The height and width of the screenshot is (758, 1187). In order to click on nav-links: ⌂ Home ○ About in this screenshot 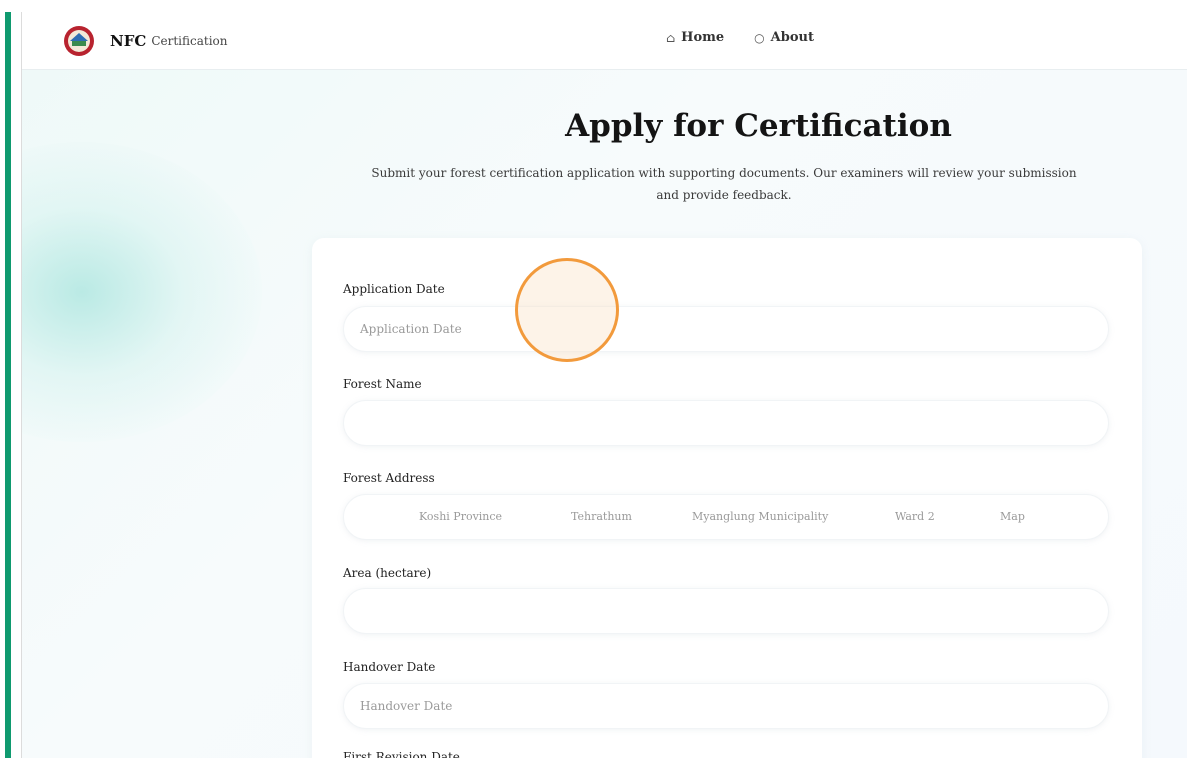, I will do `click(755, 37)`.